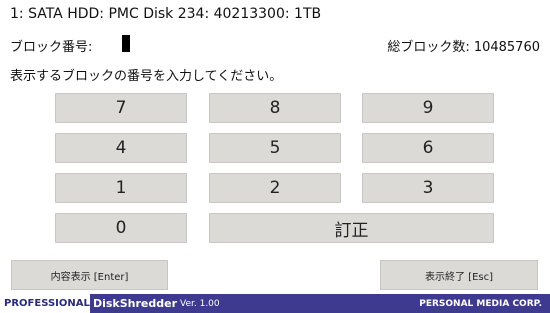  I want to click on correct-button: 訂正, so click(351, 228).